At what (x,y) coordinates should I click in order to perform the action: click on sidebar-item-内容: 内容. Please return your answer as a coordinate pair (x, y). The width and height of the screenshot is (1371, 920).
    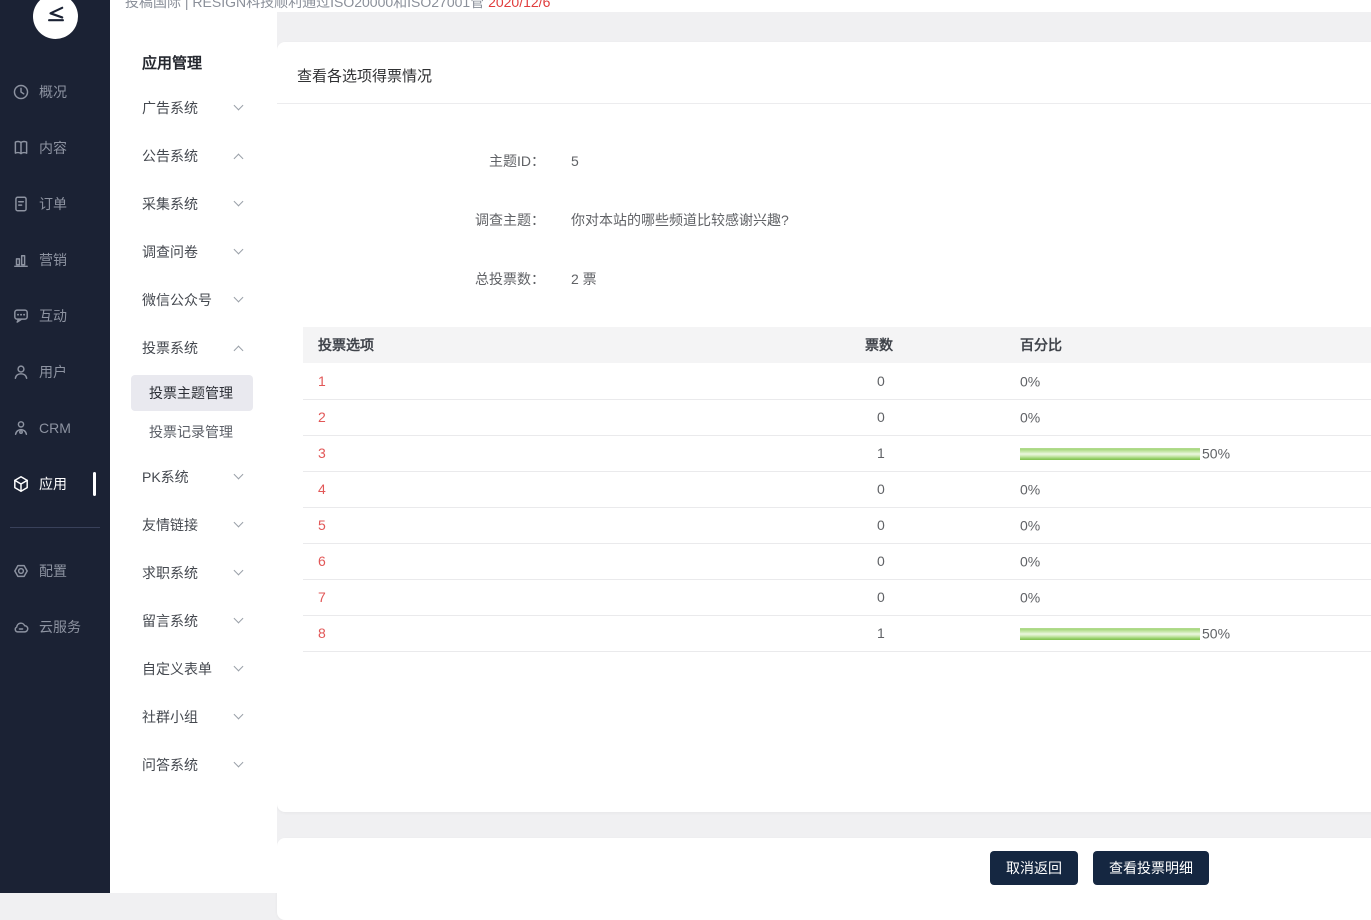
    Looking at the image, I should click on (55, 148).